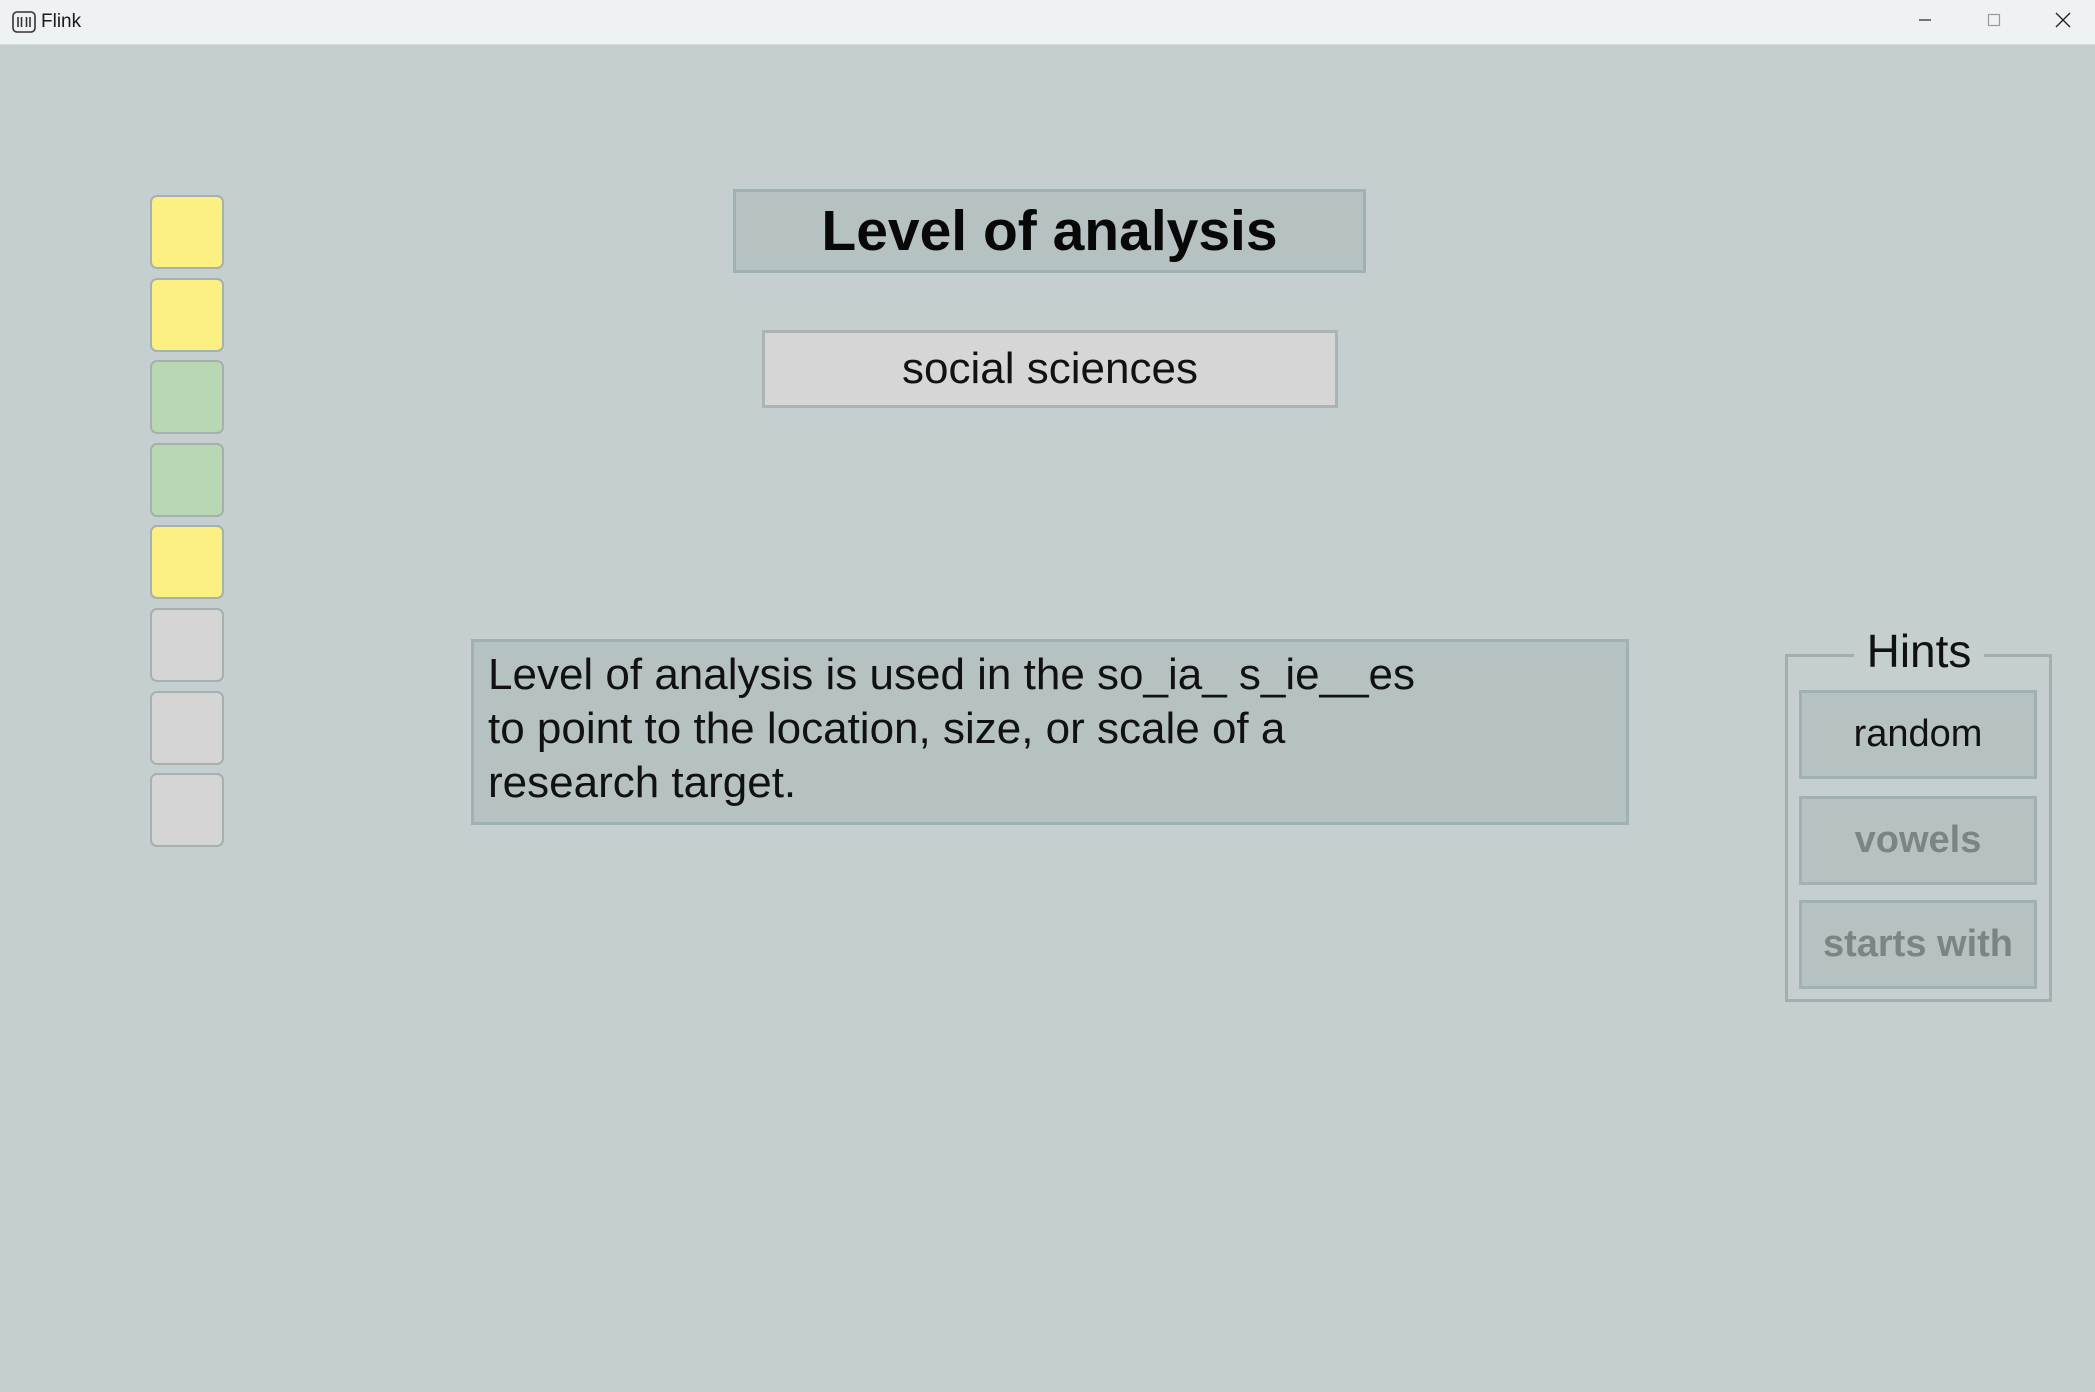 This screenshot has height=1392, width=2095. I want to click on window-titlebar: Flink, so click(1047, 22).